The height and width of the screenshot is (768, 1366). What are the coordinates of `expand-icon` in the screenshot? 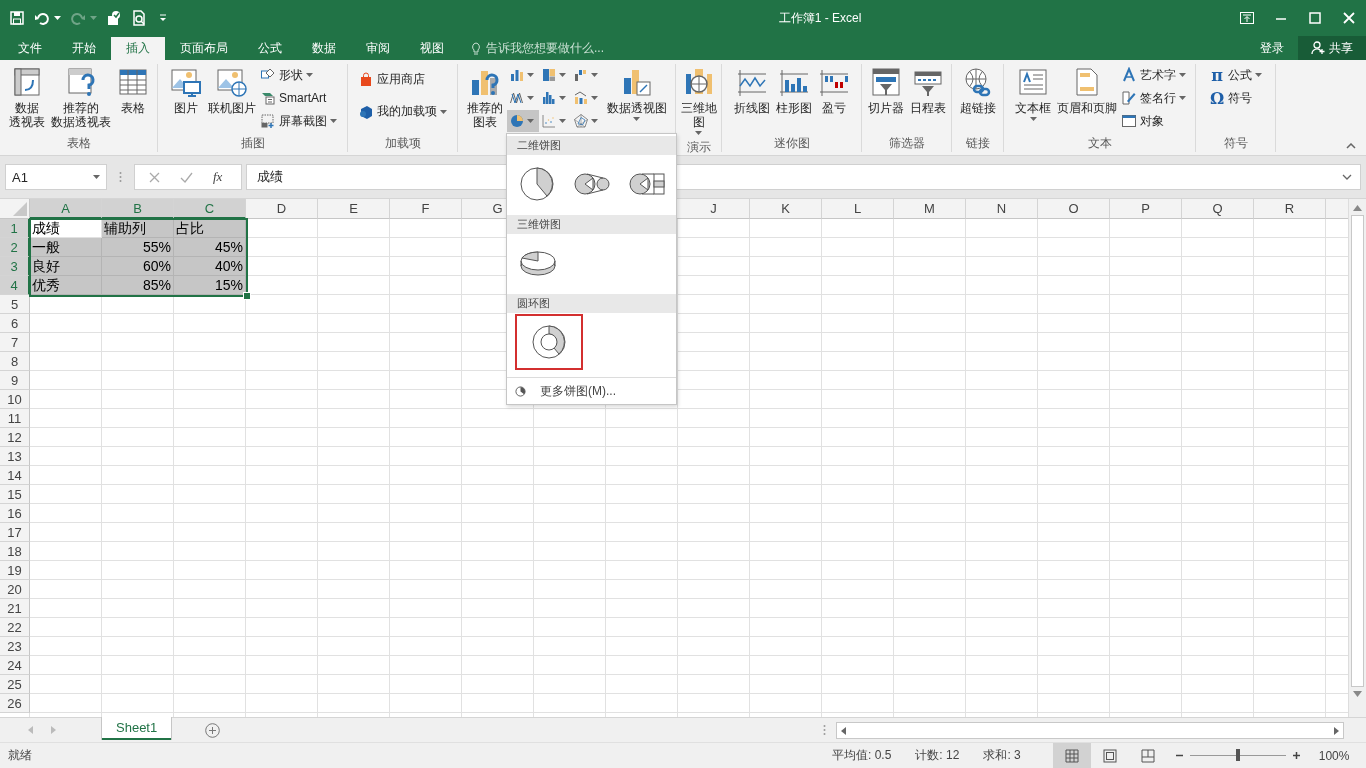 It's located at (1347, 177).